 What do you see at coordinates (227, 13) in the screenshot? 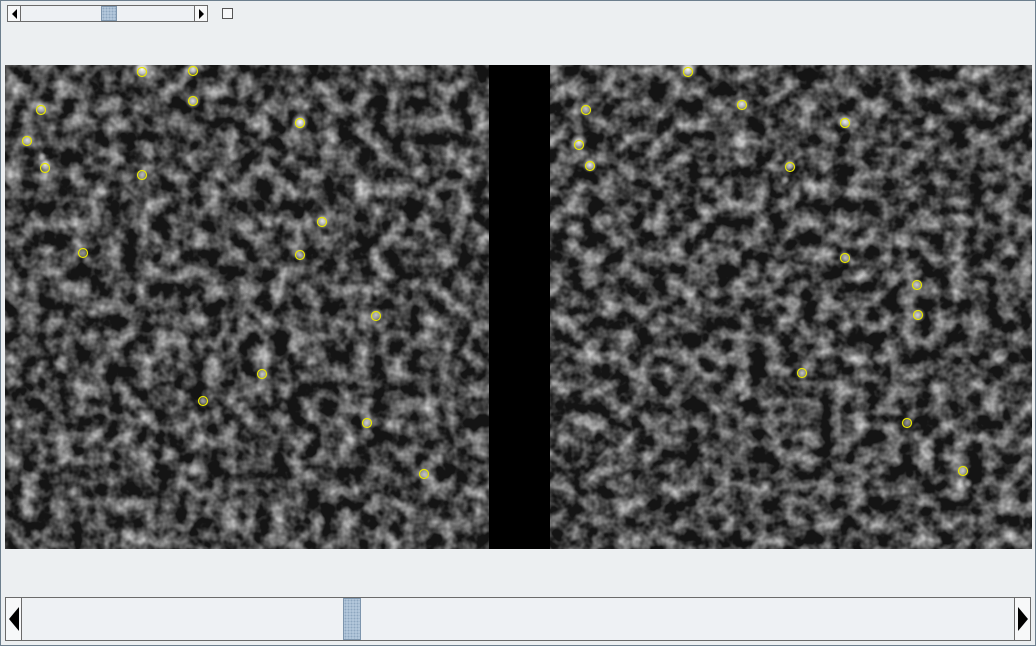
I see `overlay-checkbox` at bounding box center [227, 13].